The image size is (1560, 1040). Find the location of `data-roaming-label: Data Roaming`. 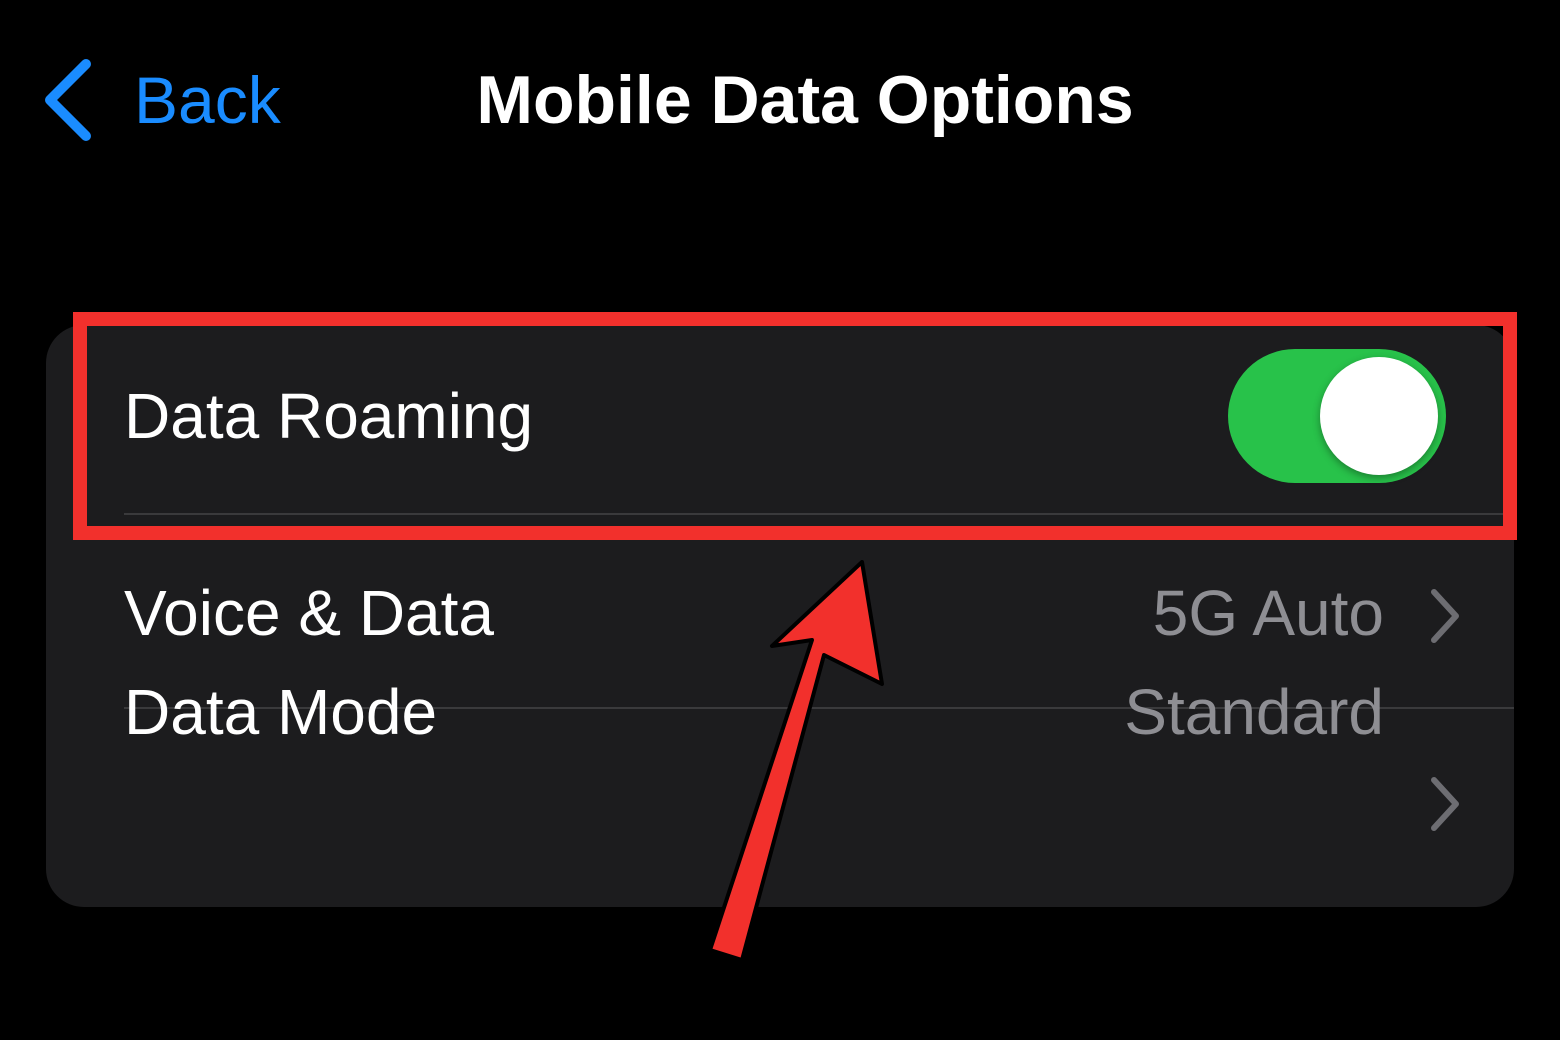

data-roaming-label: Data Roaming is located at coordinates (329, 416).